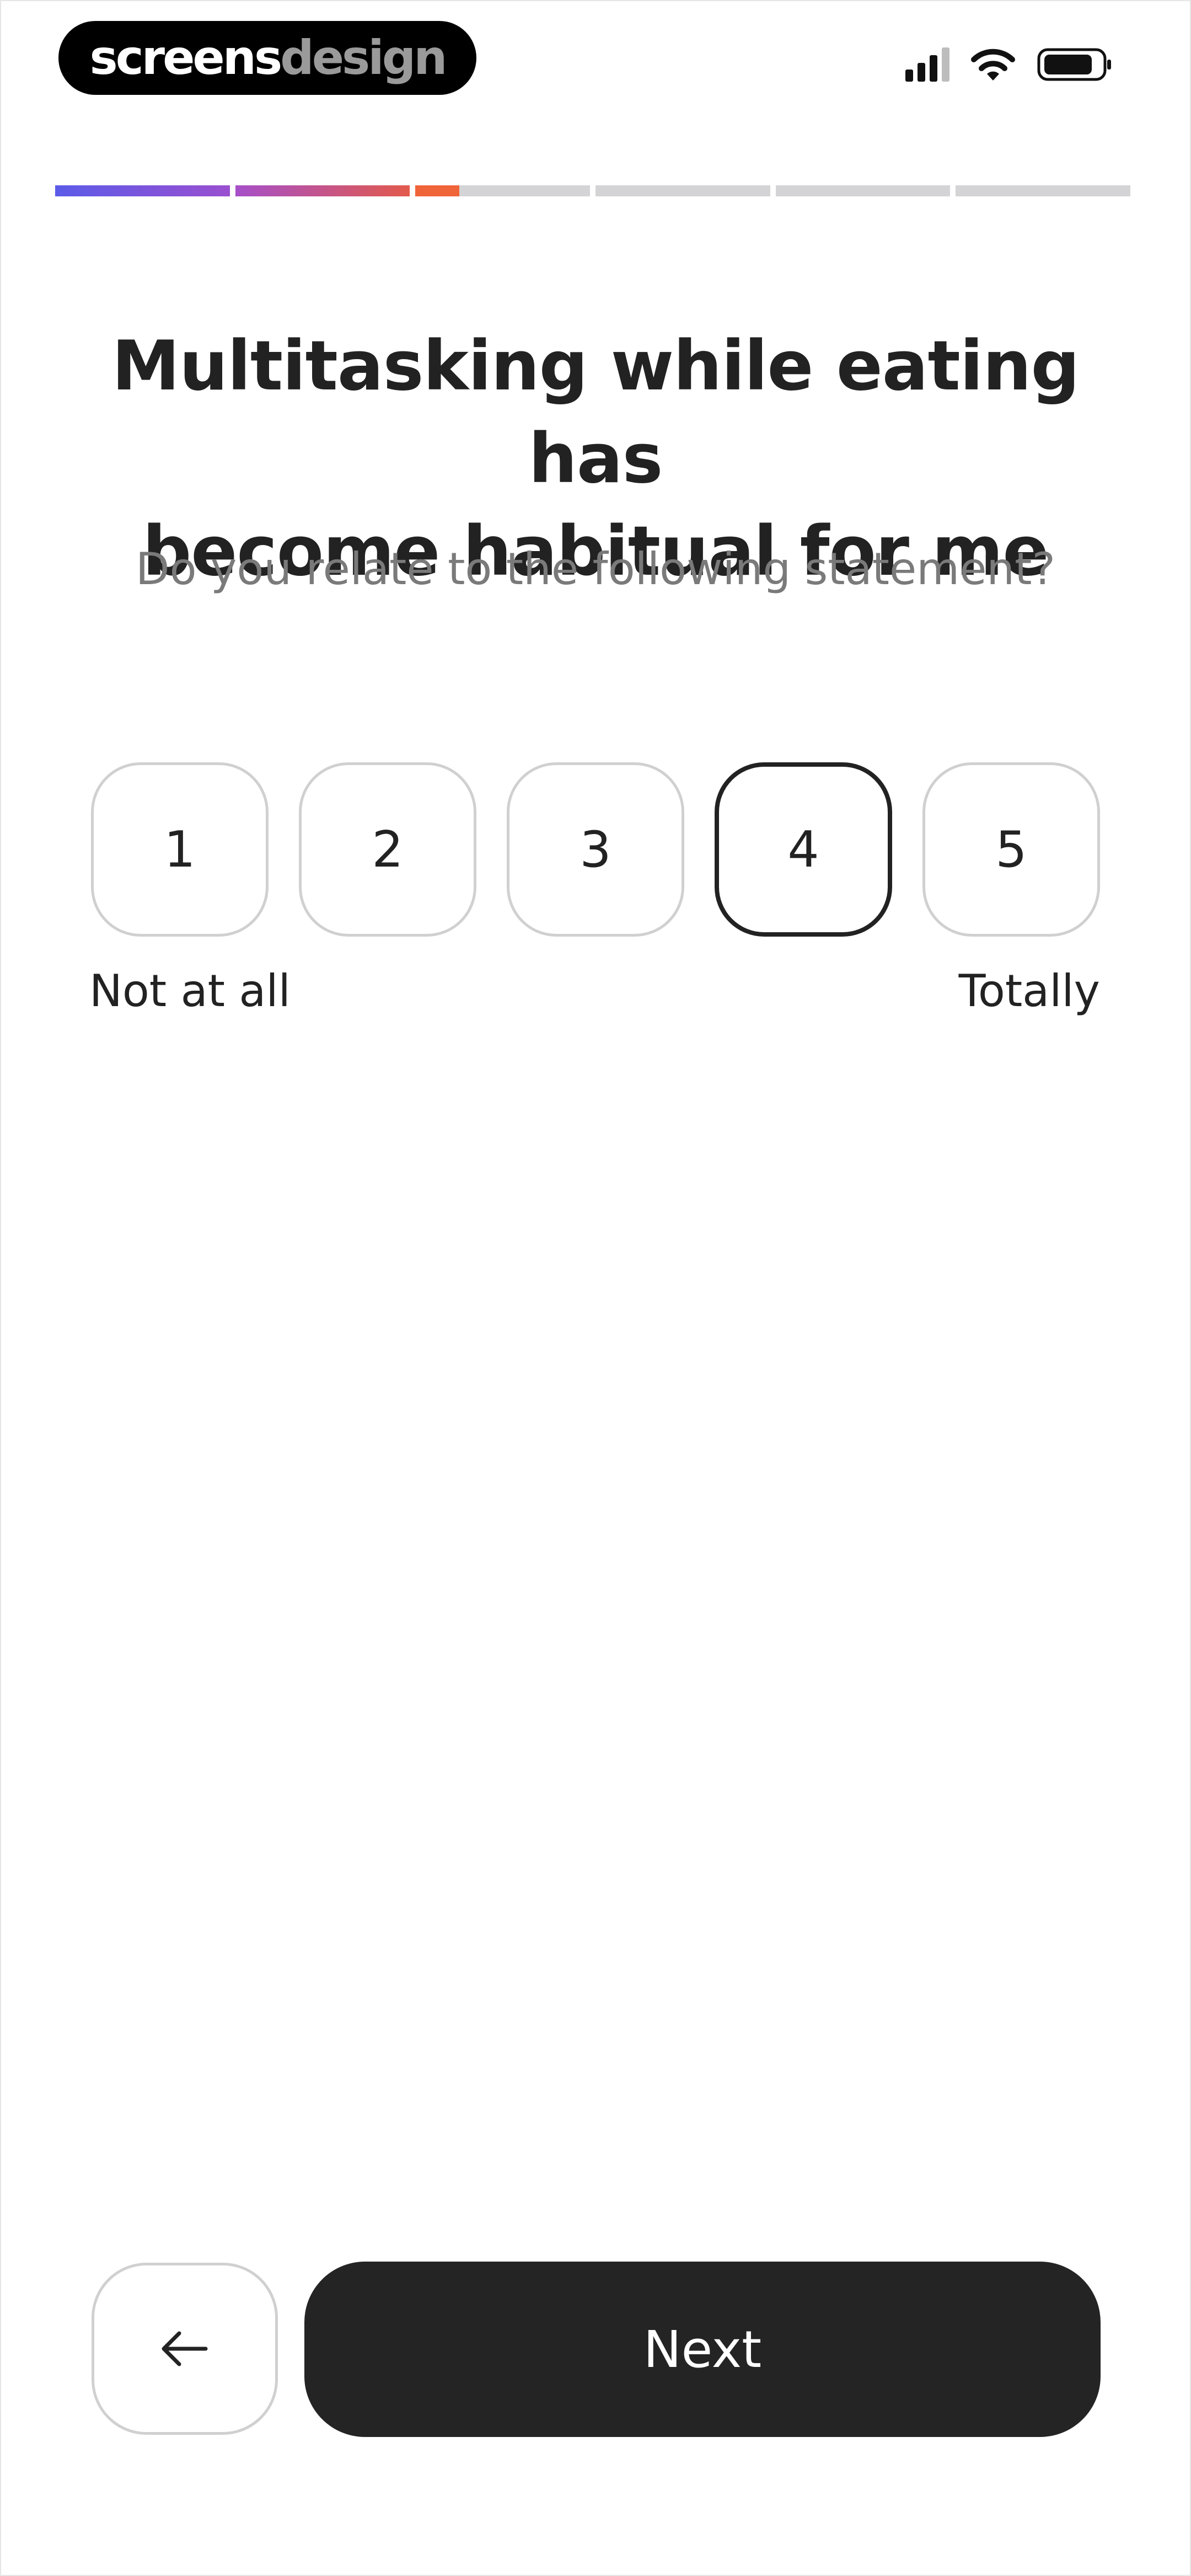  Describe the element at coordinates (1075, 64) in the screenshot. I see `battery-icon` at that location.